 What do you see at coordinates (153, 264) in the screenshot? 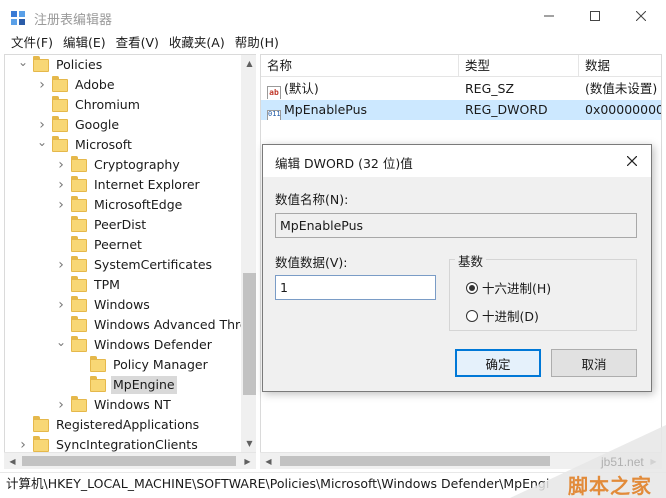
I see `tree-item-label: SystemCertificates` at bounding box center [153, 264].